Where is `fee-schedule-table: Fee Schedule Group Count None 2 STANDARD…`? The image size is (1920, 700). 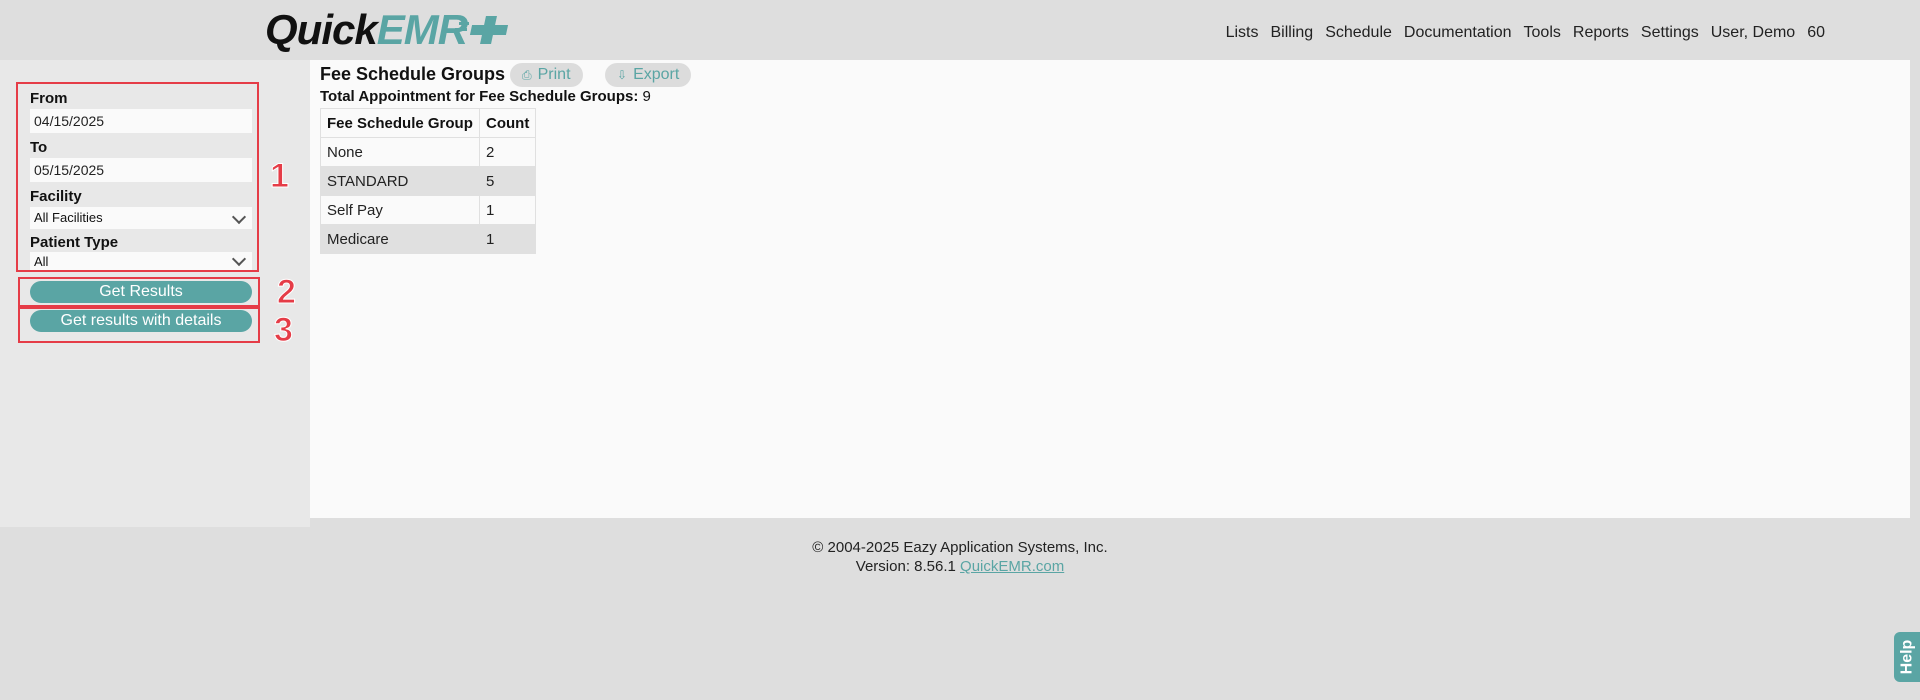
fee-schedule-table: Fee Schedule Group Count None 2 STANDARD… is located at coordinates (428, 181).